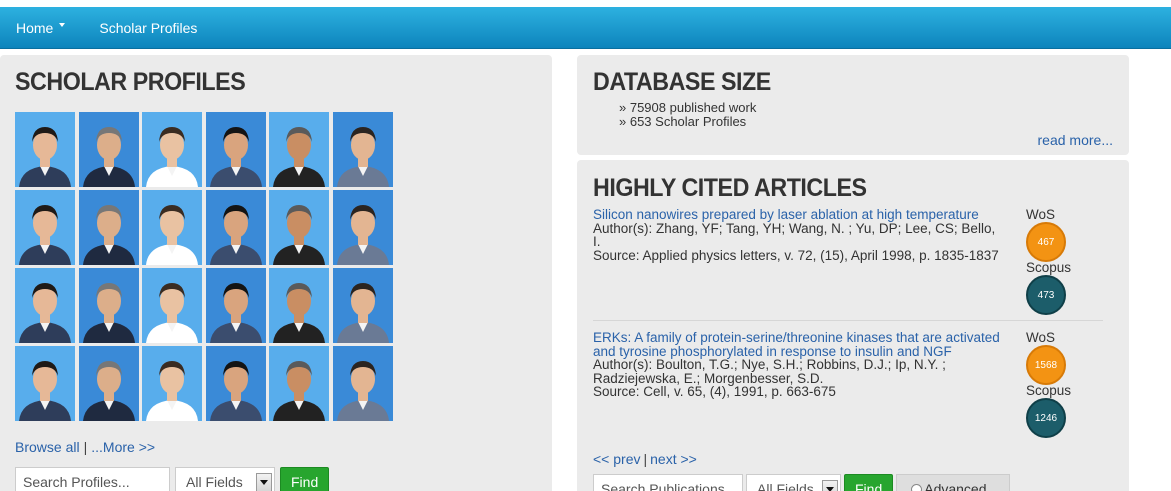 The height and width of the screenshot is (491, 1171). What do you see at coordinates (869, 482) in the screenshot?
I see `publication-find-button: Find` at bounding box center [869, 482].